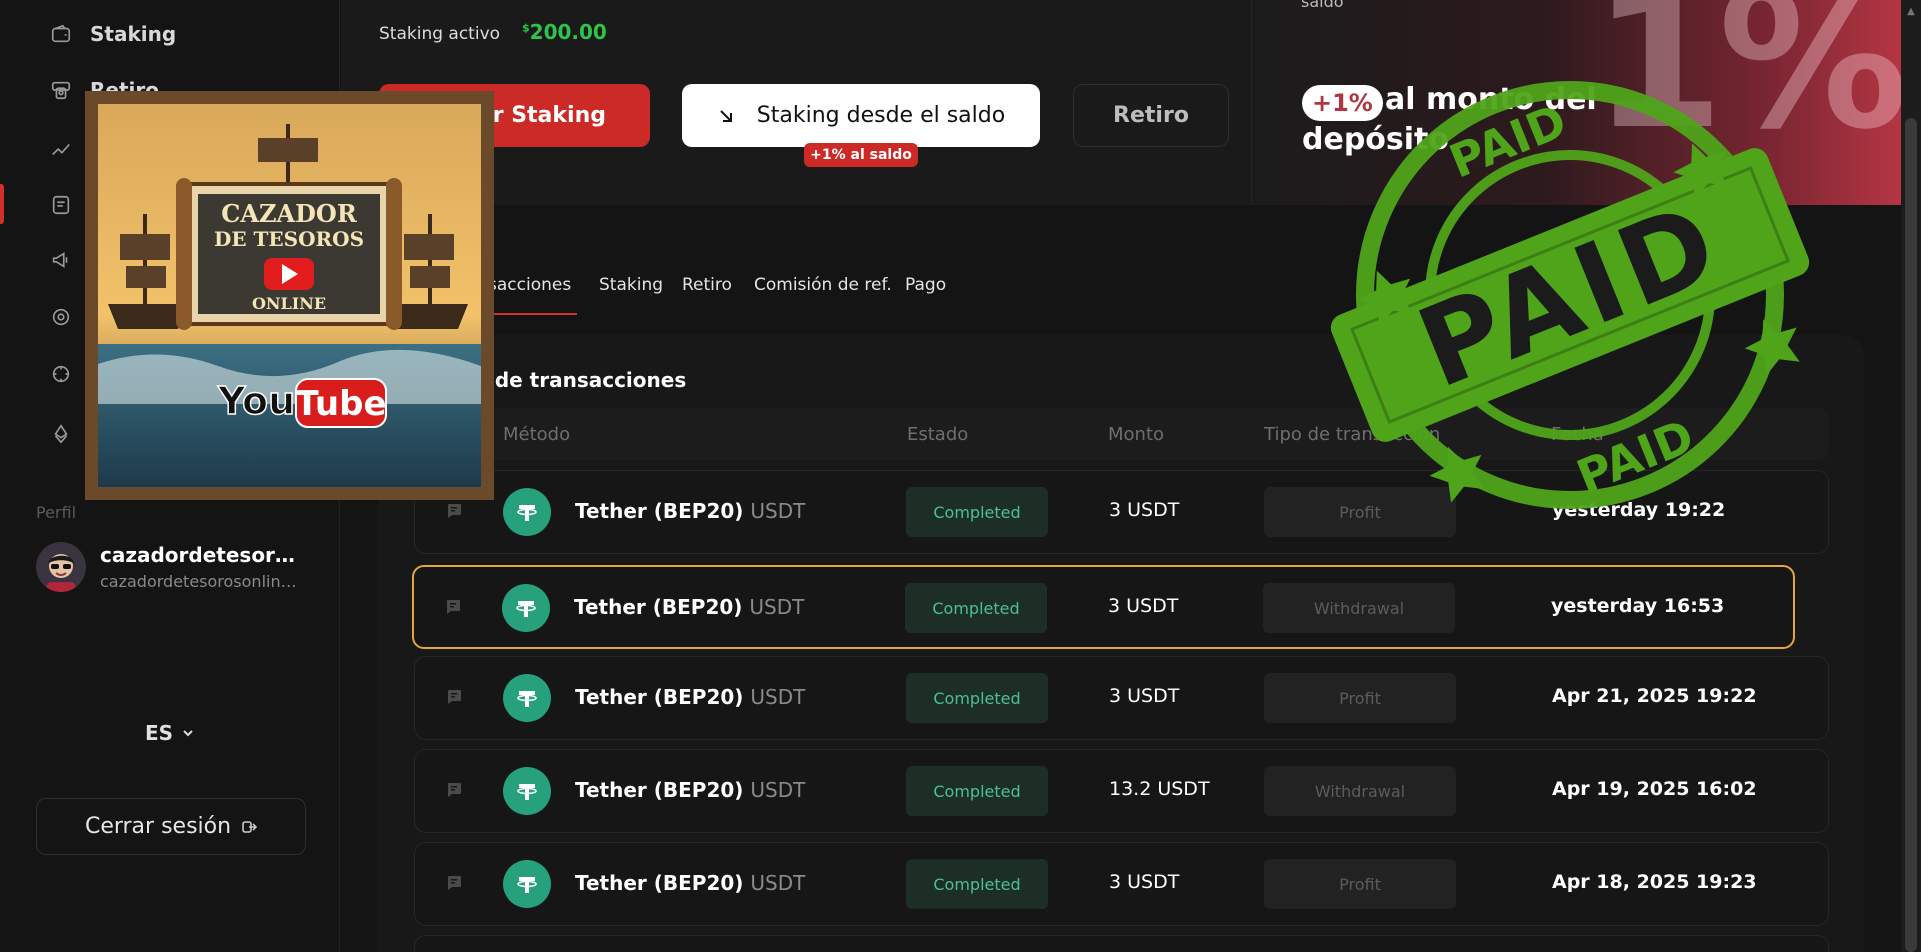 The height and width of the screenshot is (952, 1921). What do you see at coordinates (529, 285) in the screenshot?
I see `tab-transactions: sacciones` at bounding box center [529, 285].